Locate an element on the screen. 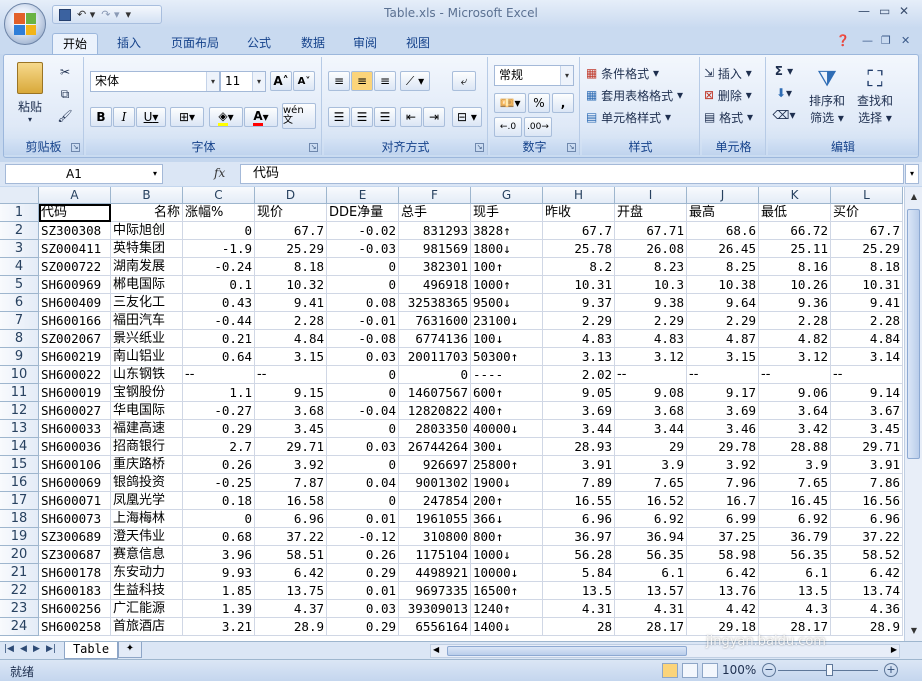  table-cell: SH600069 is located at coordinates (75, 483).